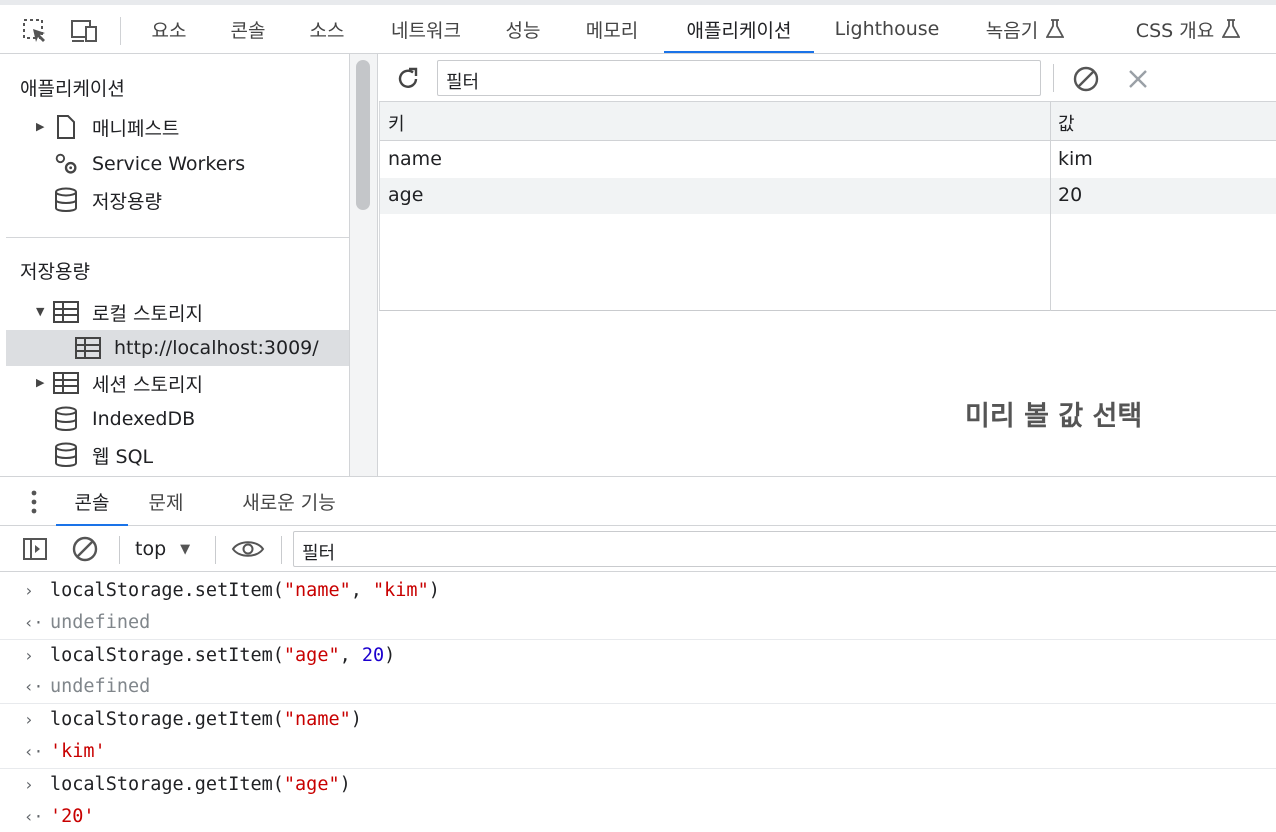  I want to click on tab-elements: 요소, so click(169, 29).